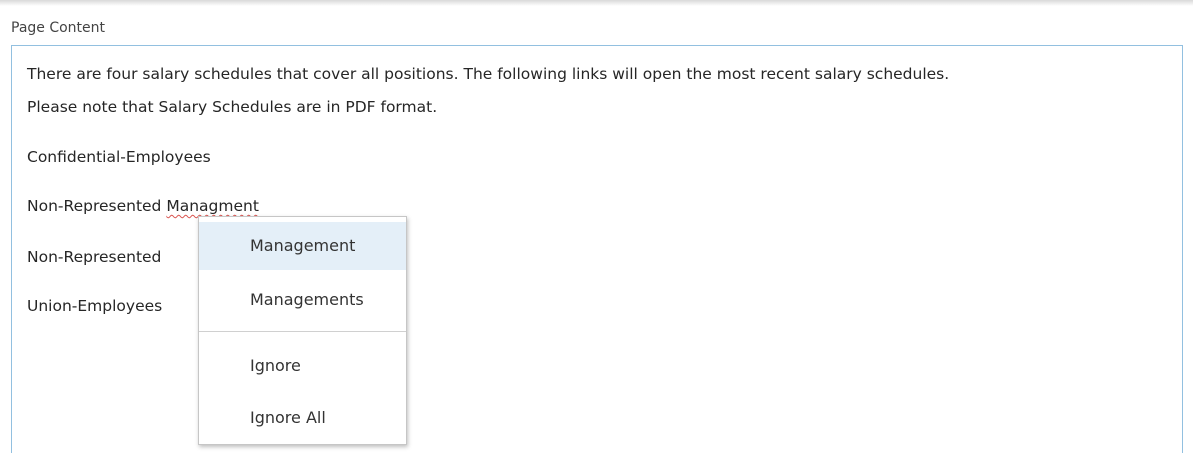 Image resolution: width=1193 pixels, height=453 pixels. I want to click on link-non-represented-management: Non-Represented Managment, so click(143, 206).